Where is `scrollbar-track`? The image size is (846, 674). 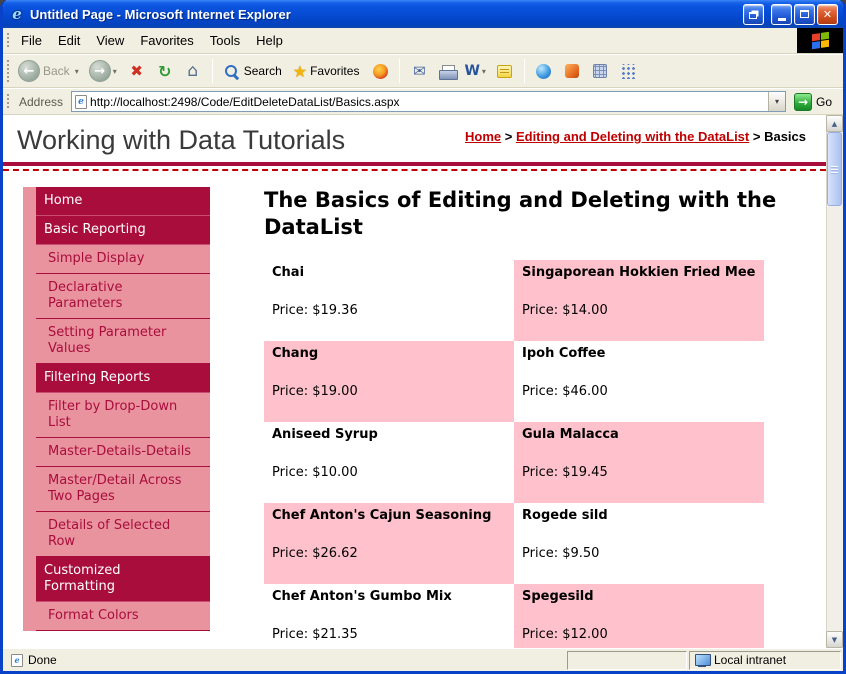 scrollbar-track is located at coordinates (834, 381).